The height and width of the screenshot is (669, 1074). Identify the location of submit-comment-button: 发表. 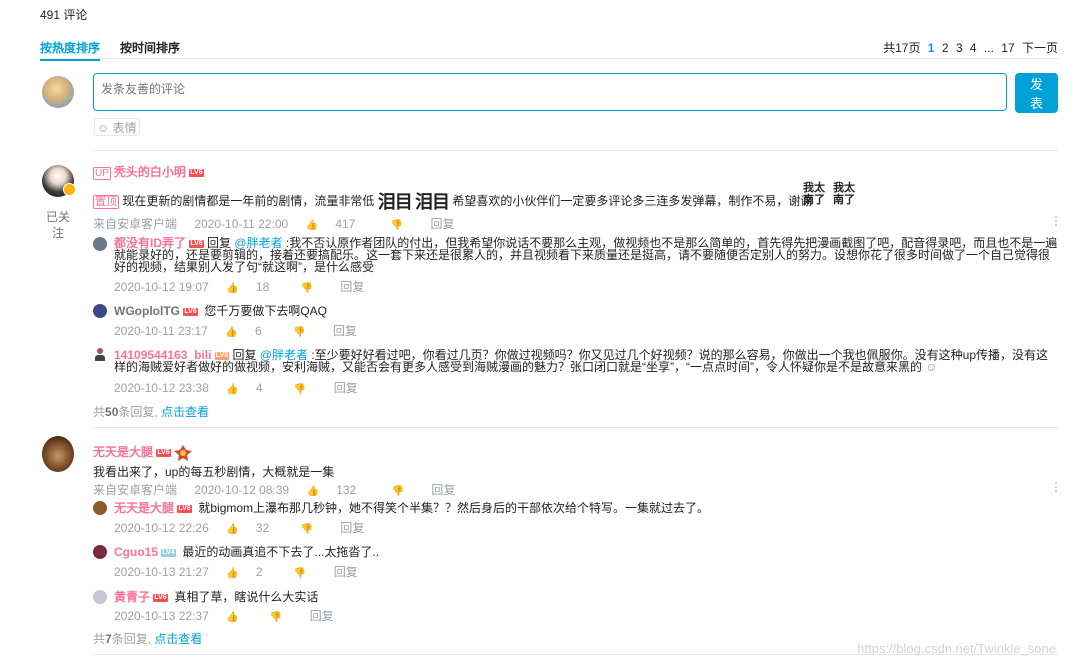
(1036, 93).